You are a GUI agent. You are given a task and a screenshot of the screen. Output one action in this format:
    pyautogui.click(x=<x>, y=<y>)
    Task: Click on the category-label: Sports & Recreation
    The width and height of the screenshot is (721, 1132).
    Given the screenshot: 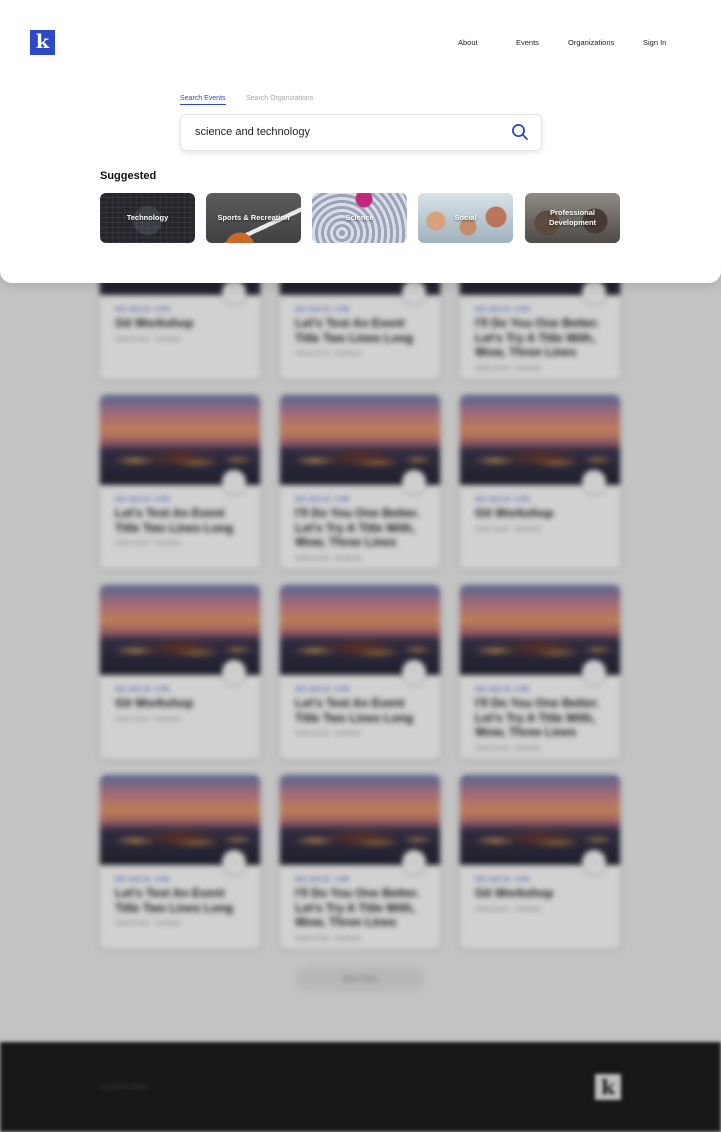 What is the action you would take?
    pyautogui.click(x=253, y=217)
    